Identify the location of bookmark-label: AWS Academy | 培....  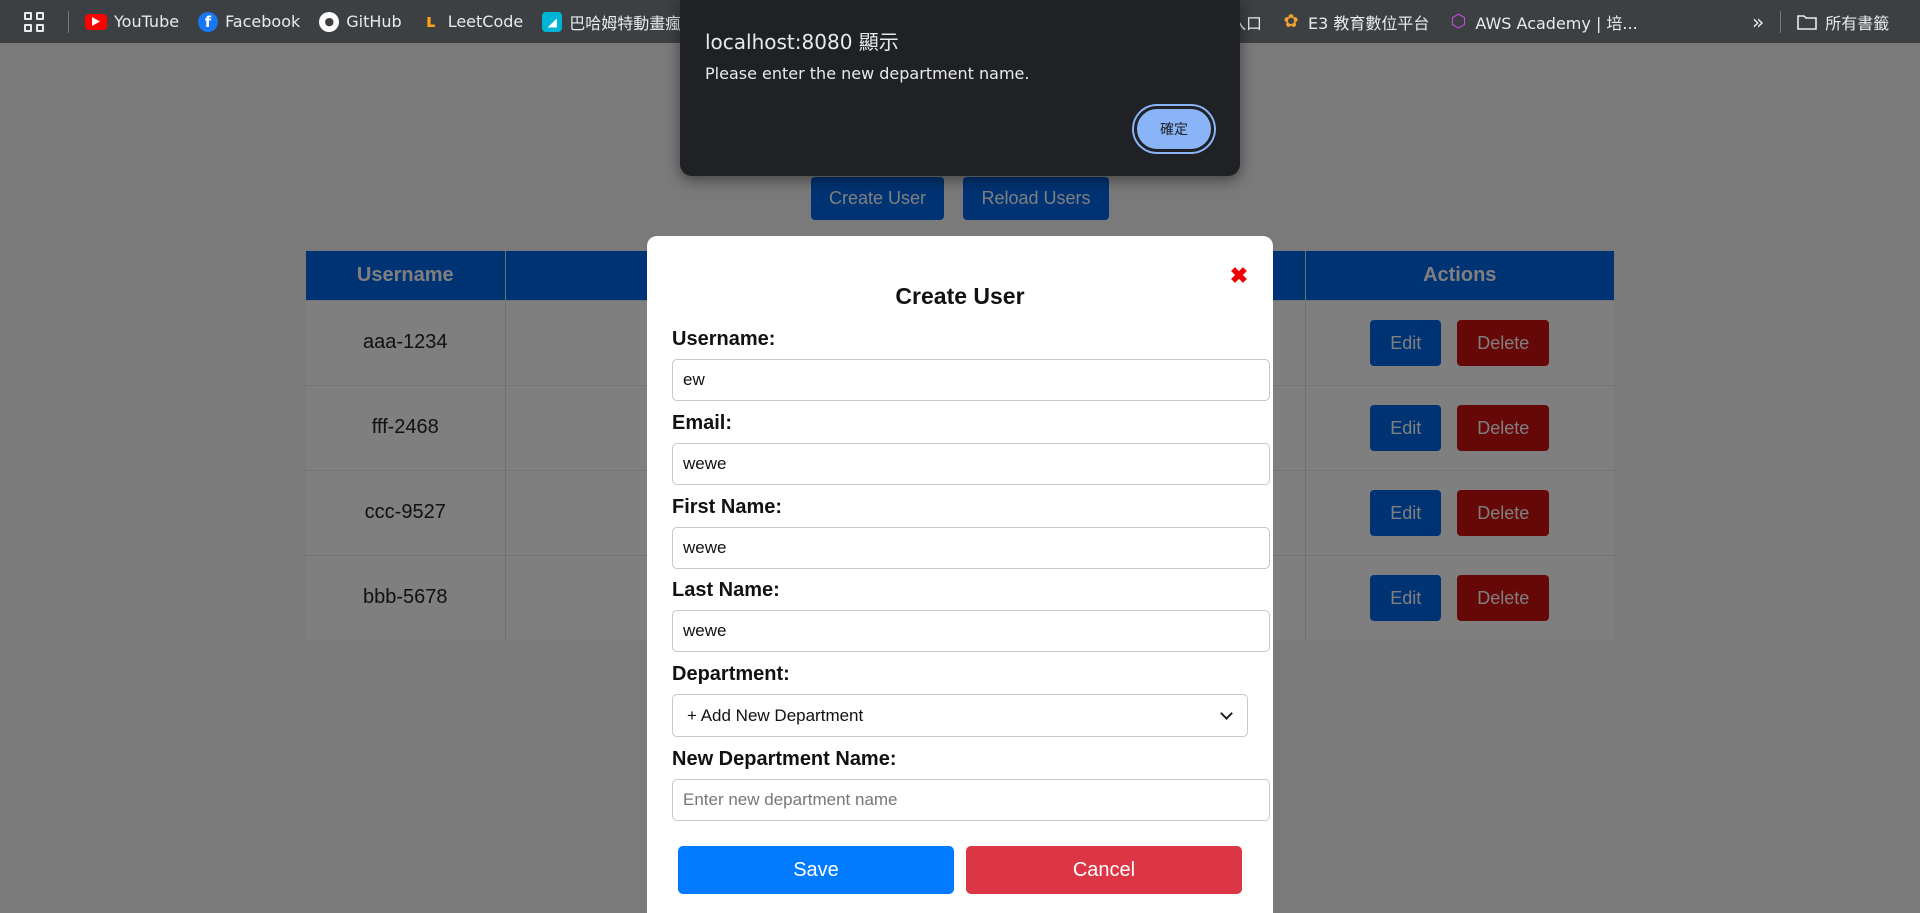
(1556, 23).